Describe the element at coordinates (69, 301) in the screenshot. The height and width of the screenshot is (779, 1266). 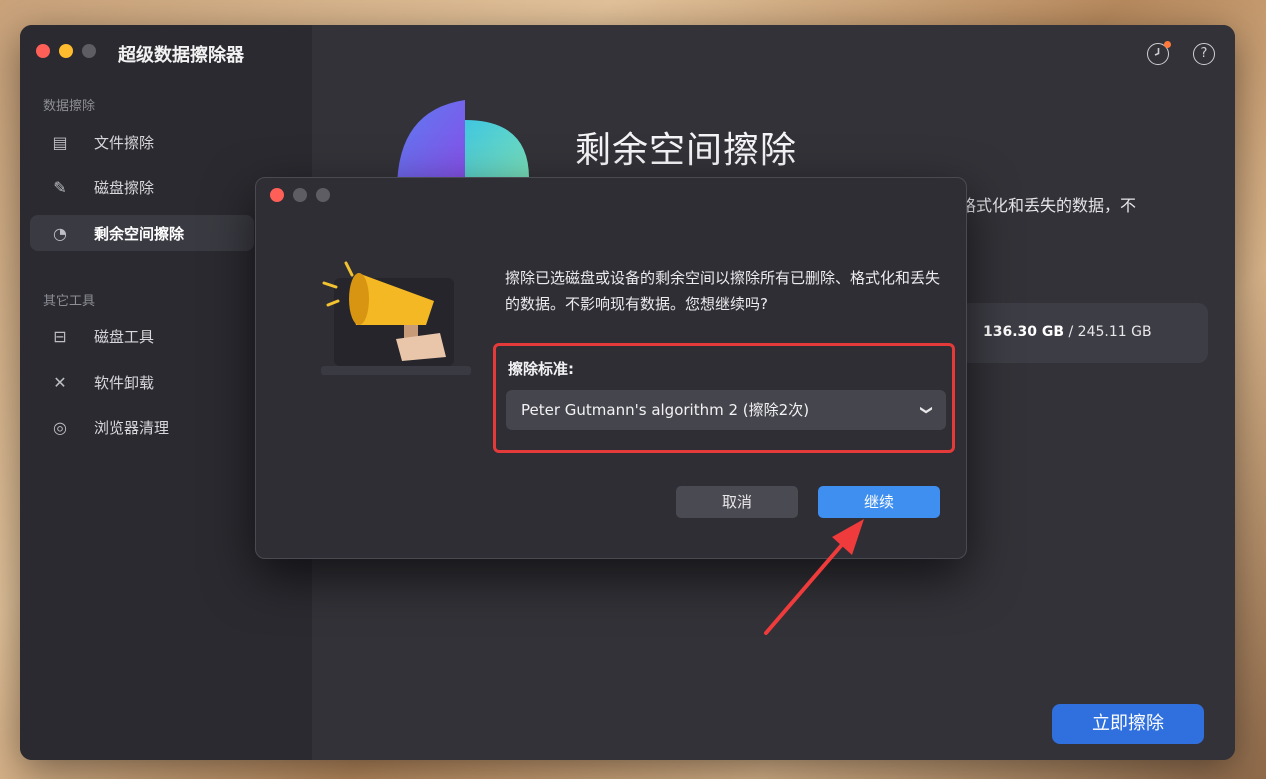
I see `section-label-other-tools: 其它工具` at that location.